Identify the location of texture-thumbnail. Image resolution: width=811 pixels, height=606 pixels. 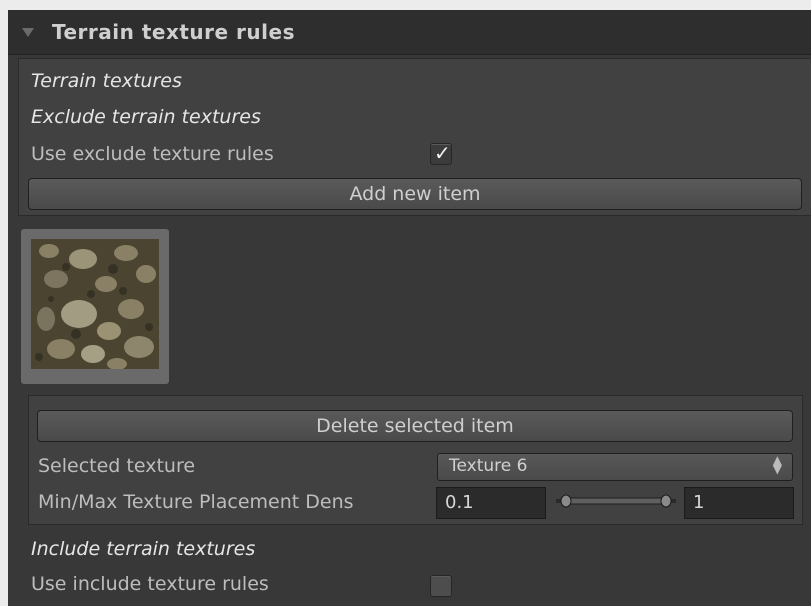
(95, 306).